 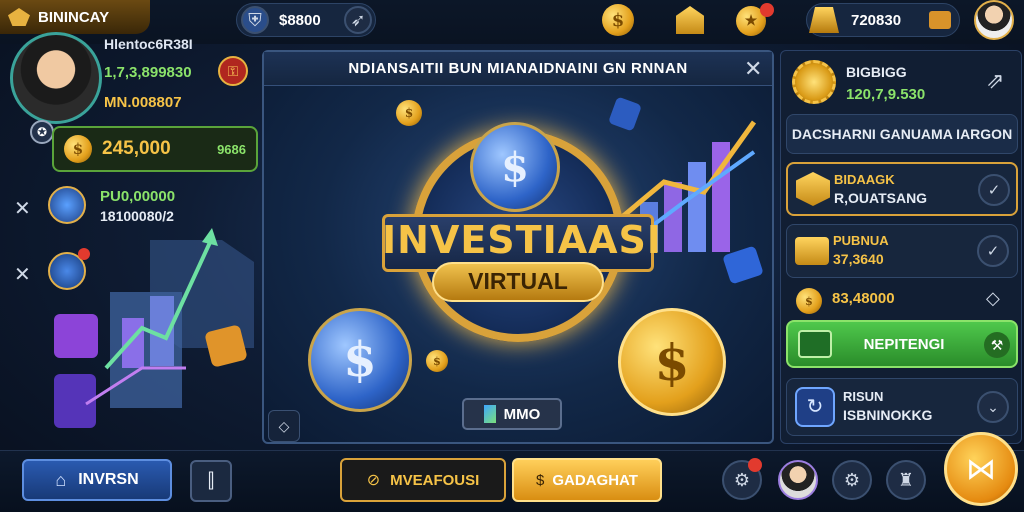 I want to click on right-banner-text: DACSHARNI GANUAMA IARGON, so click(x=902, y=134).